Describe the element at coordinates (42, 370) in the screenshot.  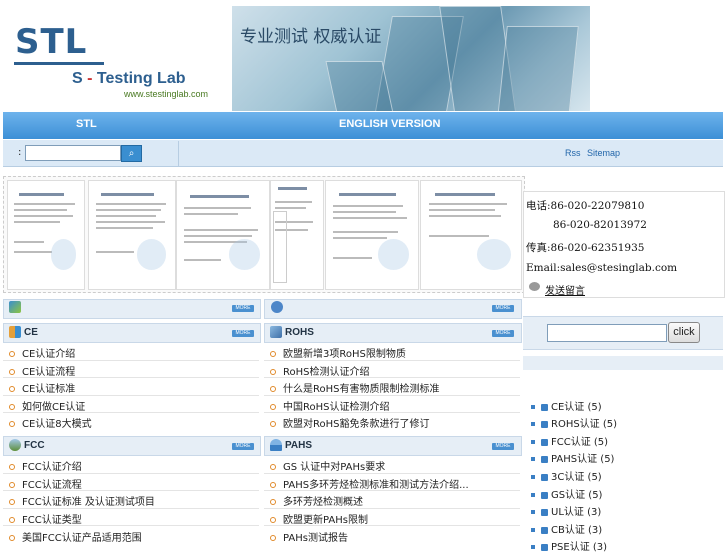
I see `article-link: CE认证流程` at that location.